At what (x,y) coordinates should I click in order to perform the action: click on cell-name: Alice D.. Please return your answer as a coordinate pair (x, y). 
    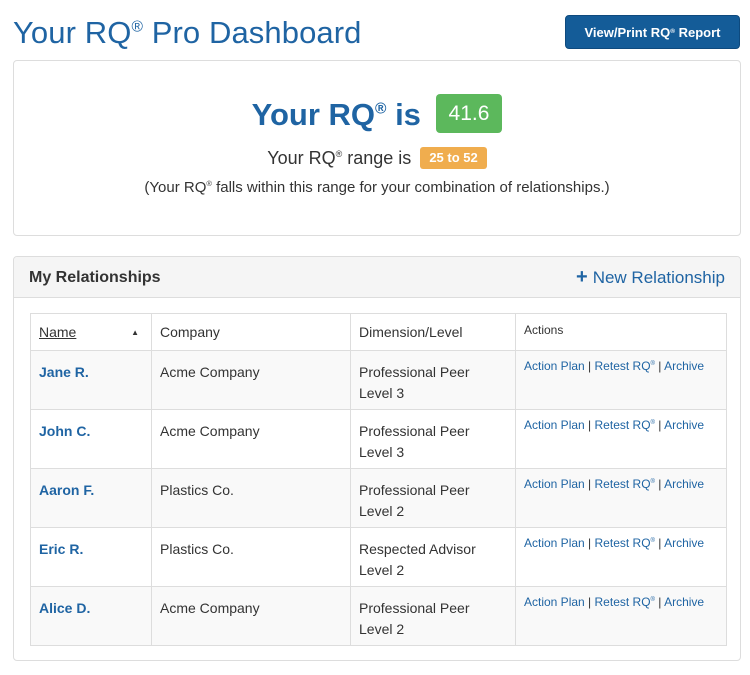
    Looking at the image, I should click on (91, 616).